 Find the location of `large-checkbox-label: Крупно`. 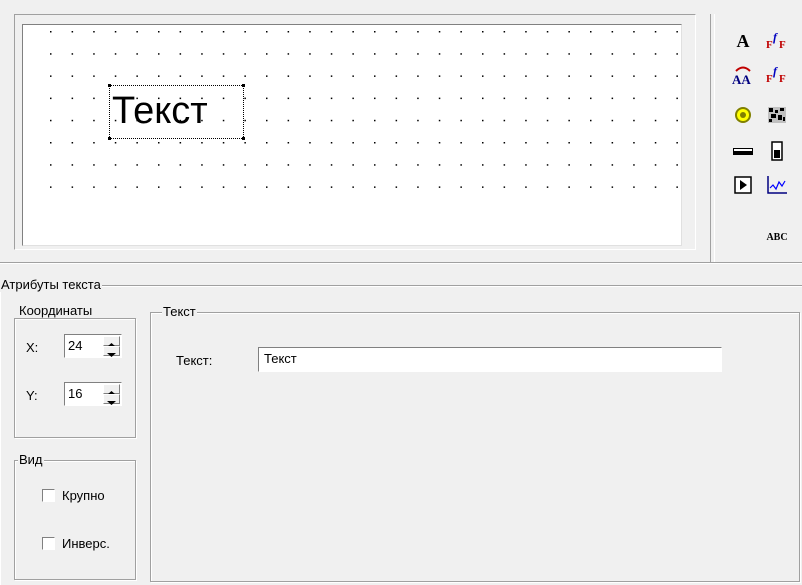

large-checkbox-label: Крупно is located at coordinates (83, 496).